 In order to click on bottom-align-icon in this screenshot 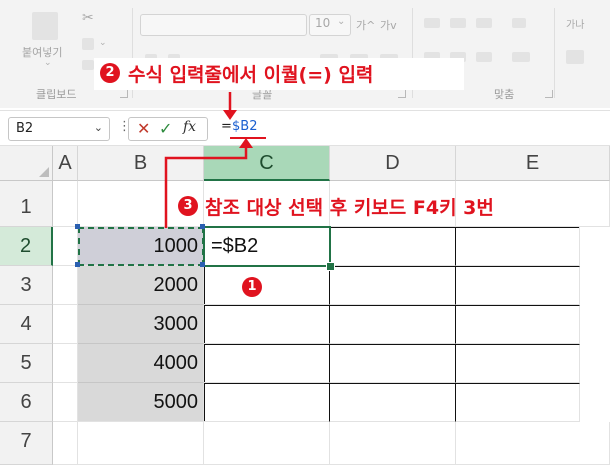, I will do `click(484, 23)`.